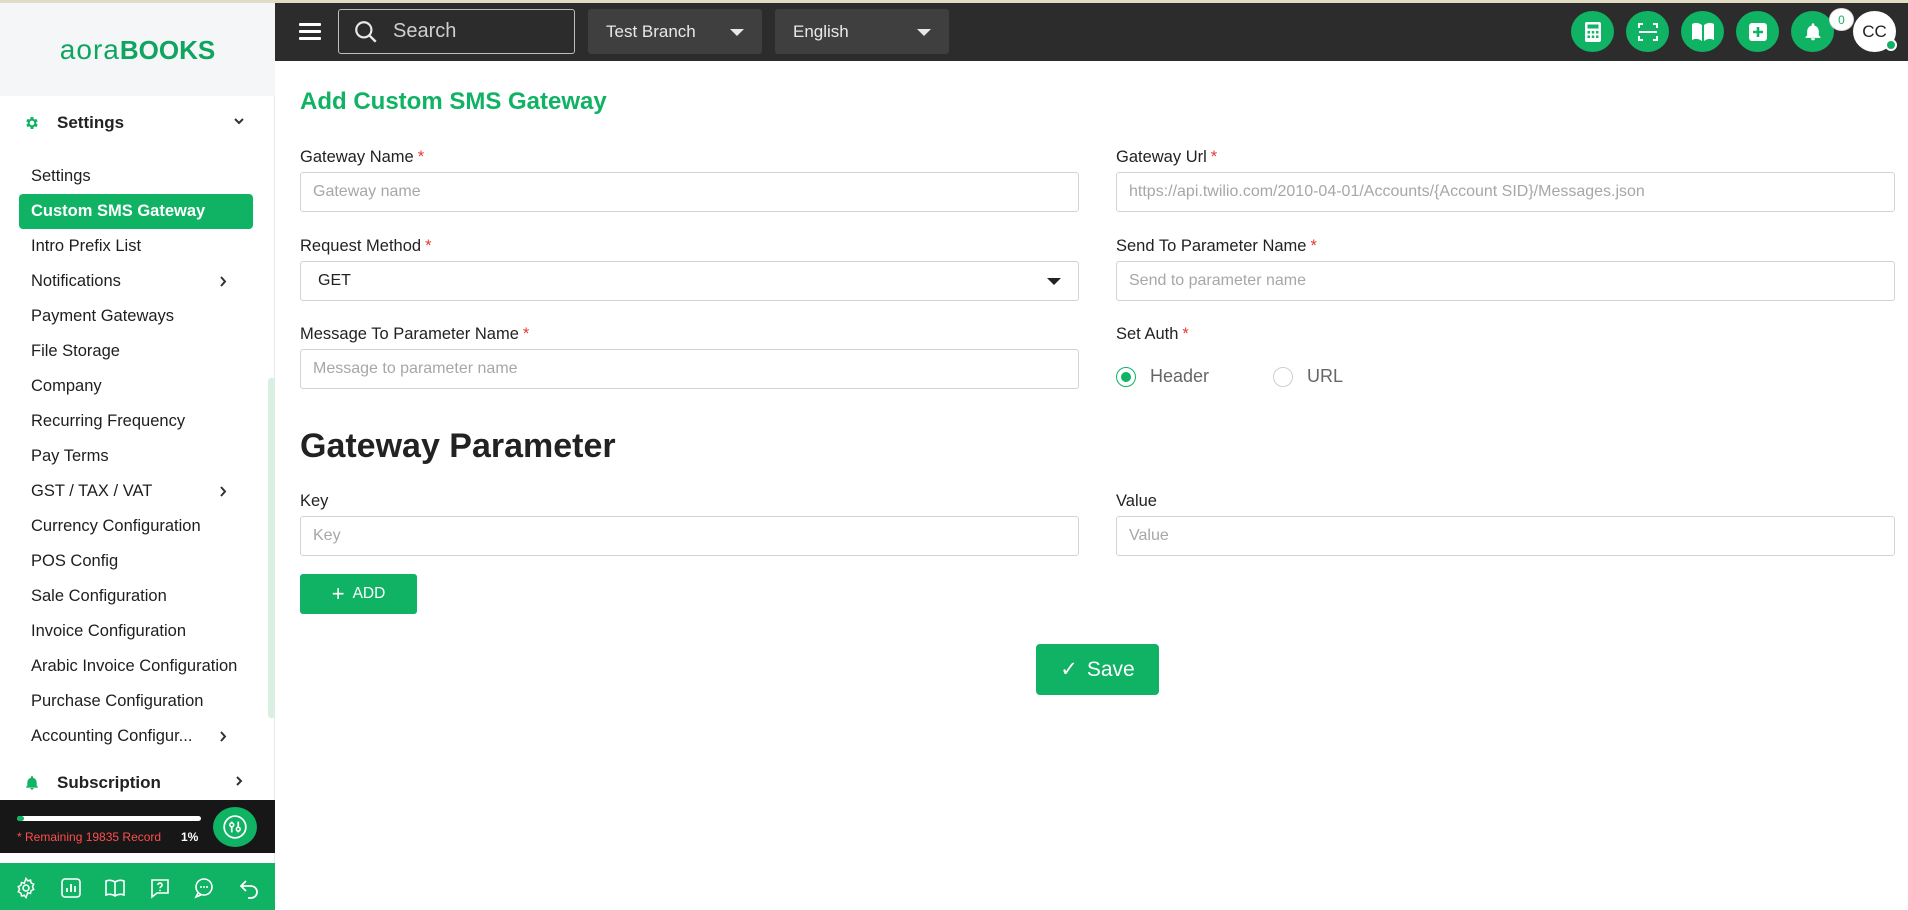  What do you see at coordinates (116, 526) in the screenshot?
I see `sidebar-item-label: Currency Configuration` at bounding box center [116, 526].